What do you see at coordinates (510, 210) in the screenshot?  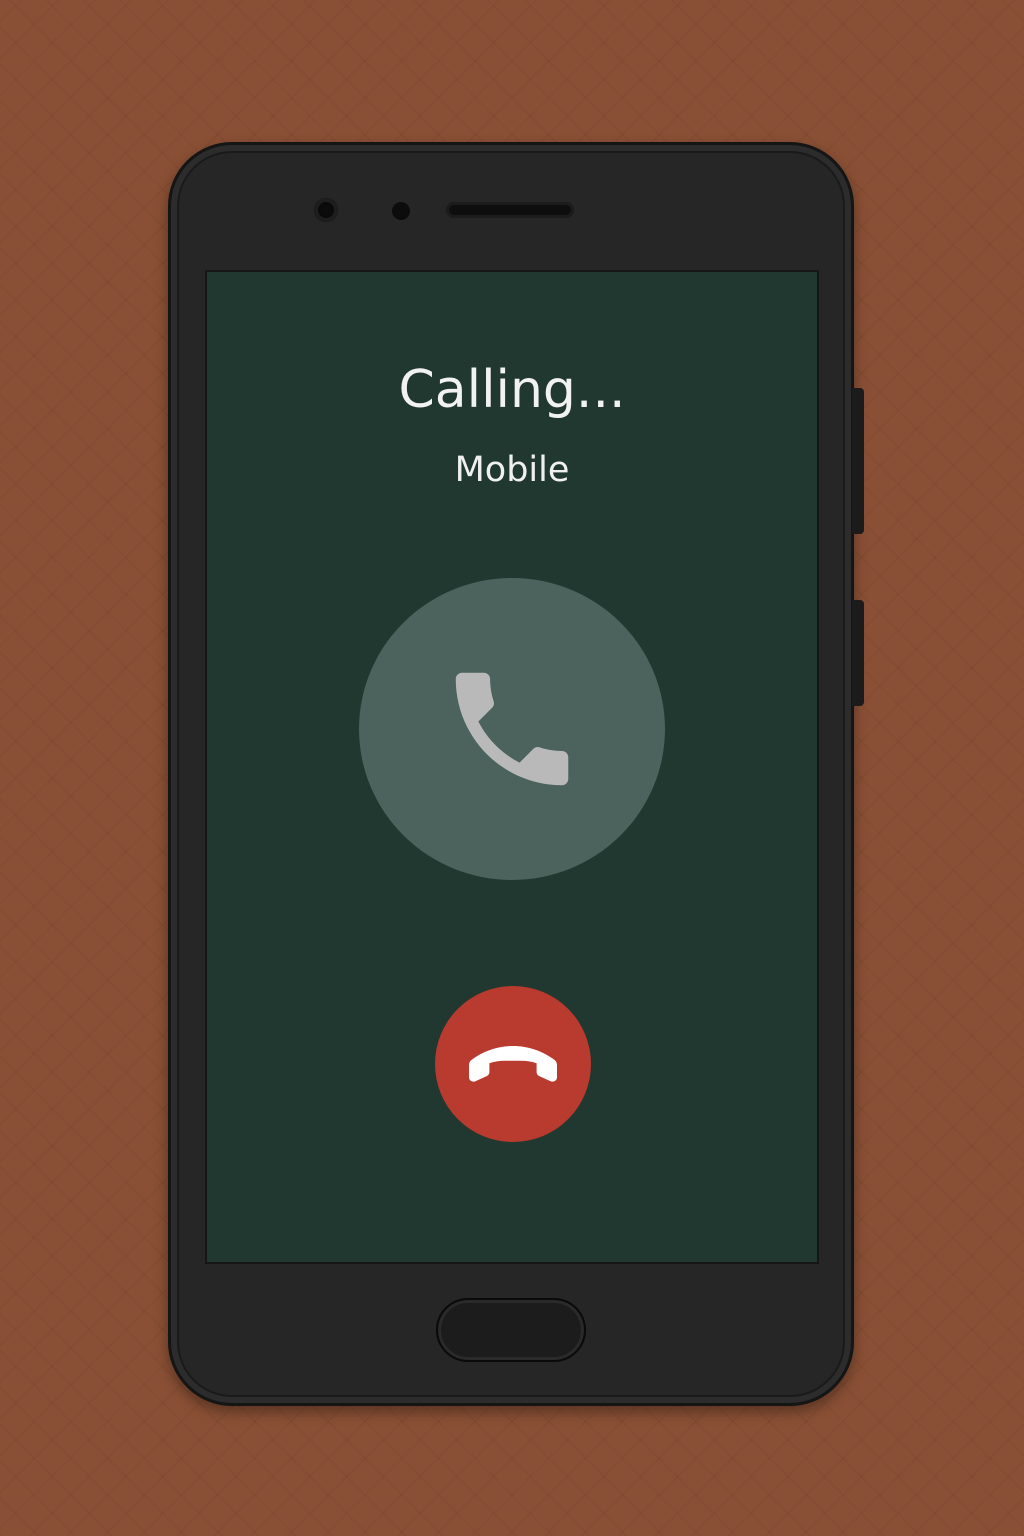 I see `earpiece-speaker` at bounding box center [510, 210].